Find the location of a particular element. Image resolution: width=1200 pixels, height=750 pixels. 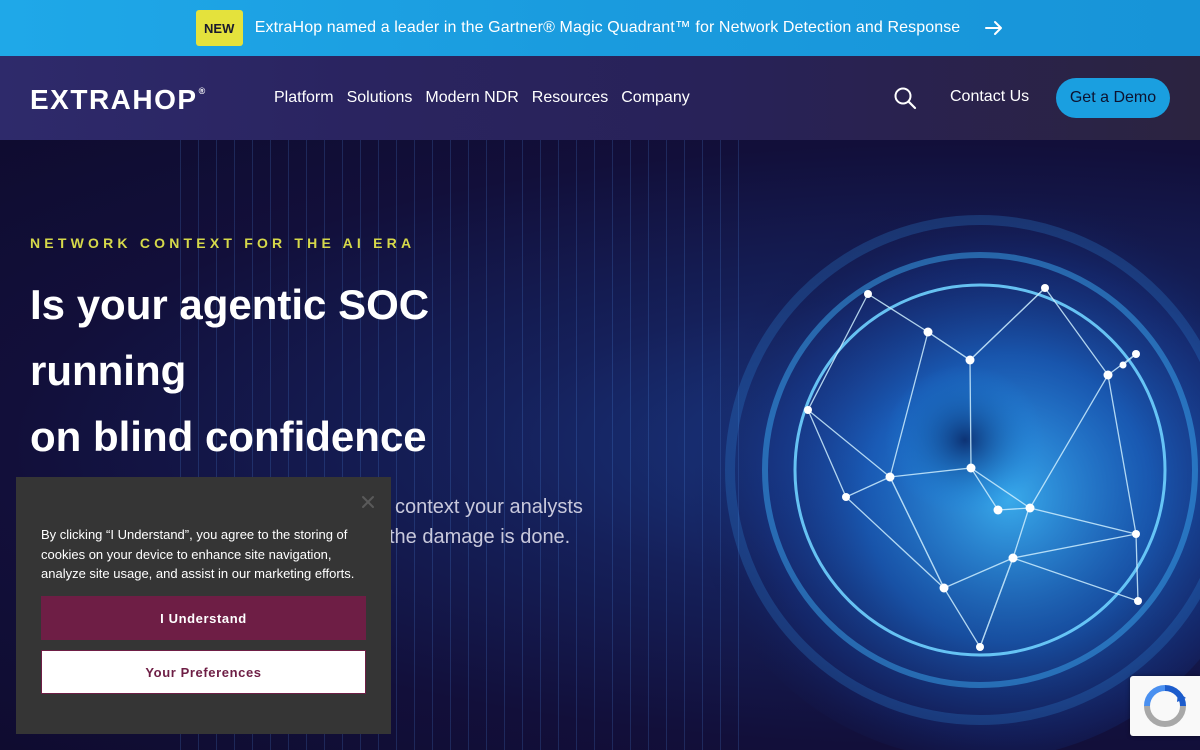

recaptcha-badge is located at coordinates (1165, 706).